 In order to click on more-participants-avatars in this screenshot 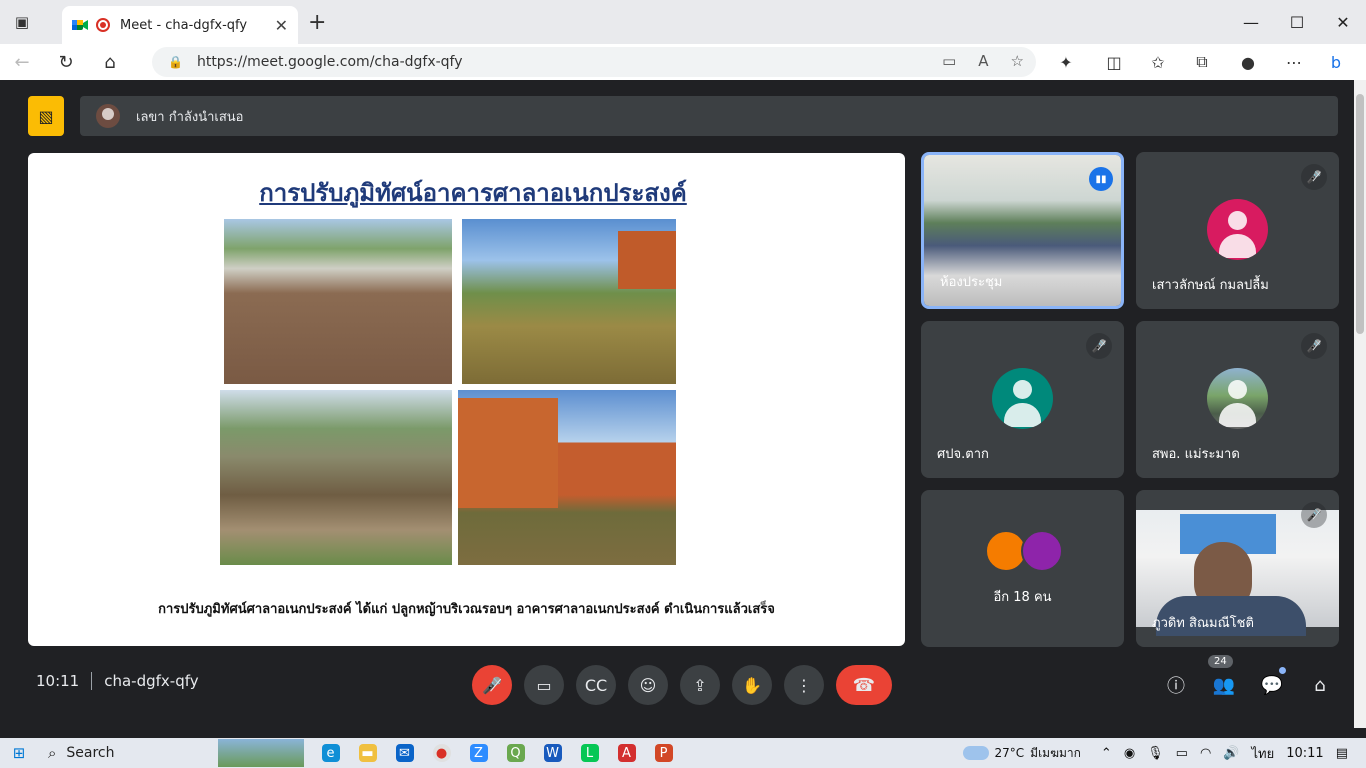, I will do `click(1025, 552)`.